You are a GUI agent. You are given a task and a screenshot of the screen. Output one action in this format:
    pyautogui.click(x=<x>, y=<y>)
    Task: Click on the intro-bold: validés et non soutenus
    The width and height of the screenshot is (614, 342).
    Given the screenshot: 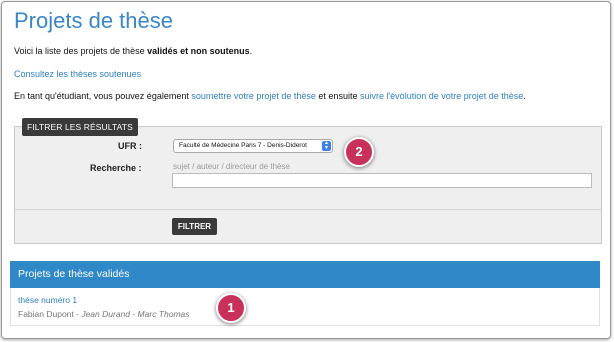 What is the action you would take?
    pyautogui.click(x=198, y=51)
    